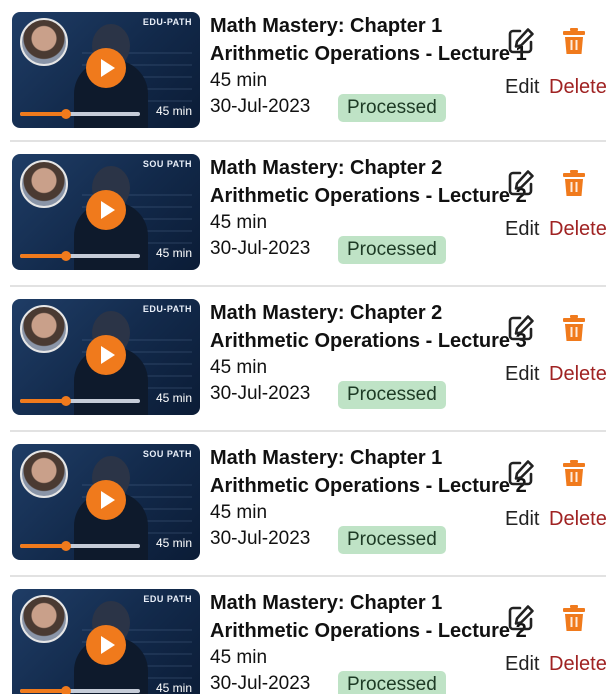 This screenshot has height=694, width=616. I want to click on lecture-title: Arithmetic Operations - Lecture 1, so click(368, 54).